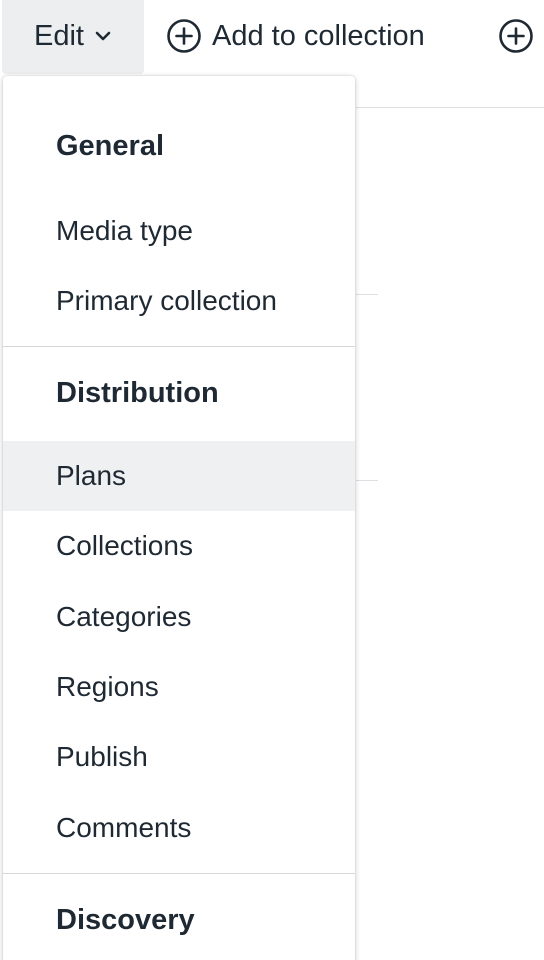 This screenshot has height=960, width=544. Describe the element at coordinates (110, 146) in the screenshot. I see `section-heading-general: General` at that location.